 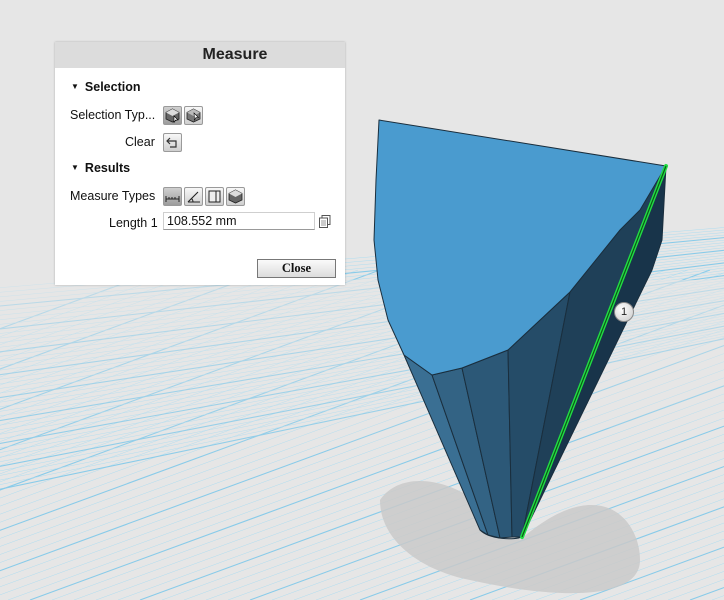 I want to click on copy-icon, so click(x=325, y=221).